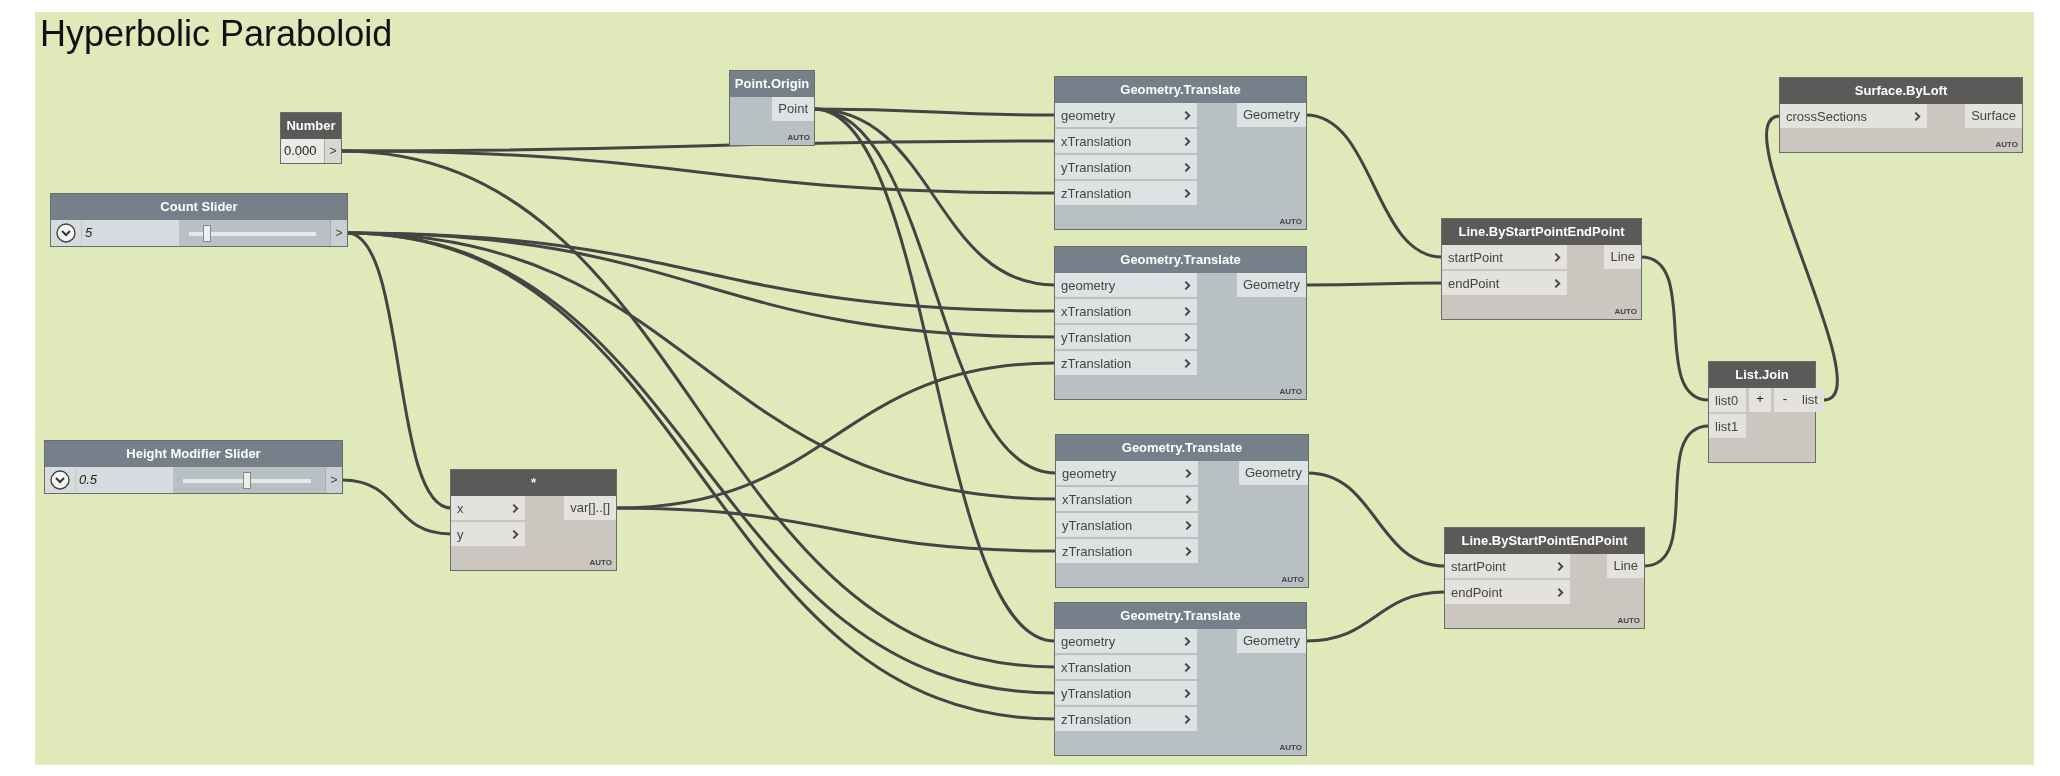 The image size is (2060, 776). What do you see at coordinates (124, 480) in the screenshot?
I see `value-field: 0.5` at bounding box center [124, 480].